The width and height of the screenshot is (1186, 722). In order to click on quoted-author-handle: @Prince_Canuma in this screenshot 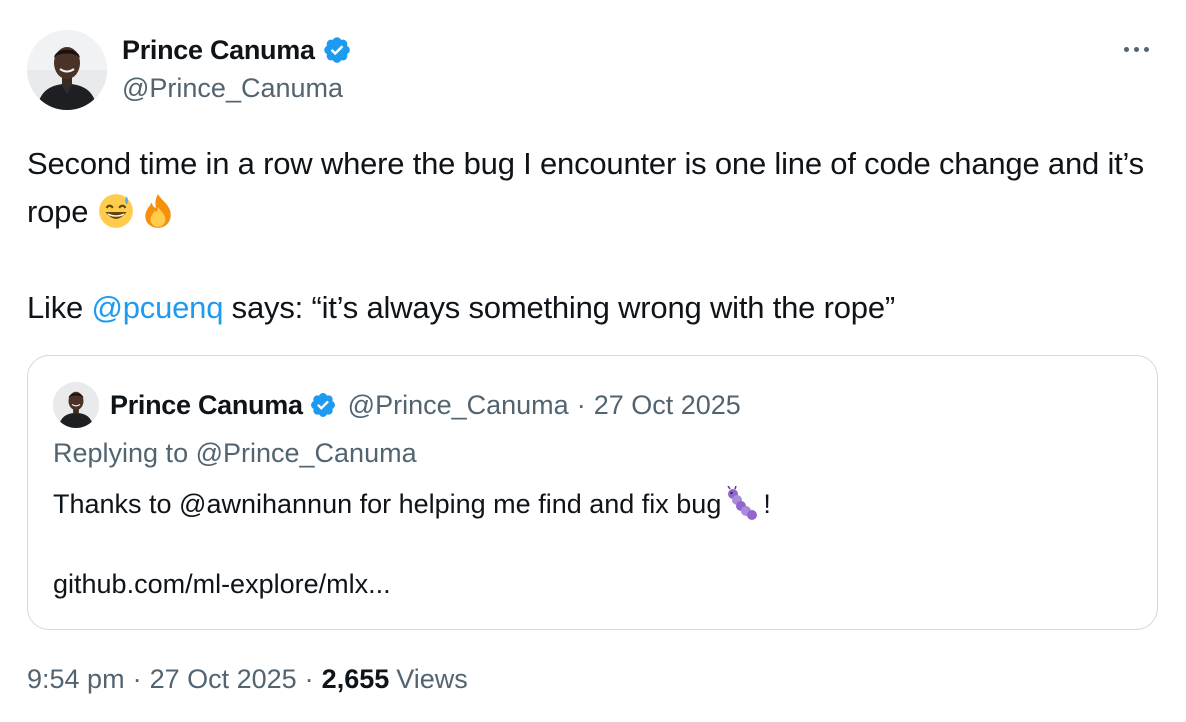, I will do `click(458, 405)`.